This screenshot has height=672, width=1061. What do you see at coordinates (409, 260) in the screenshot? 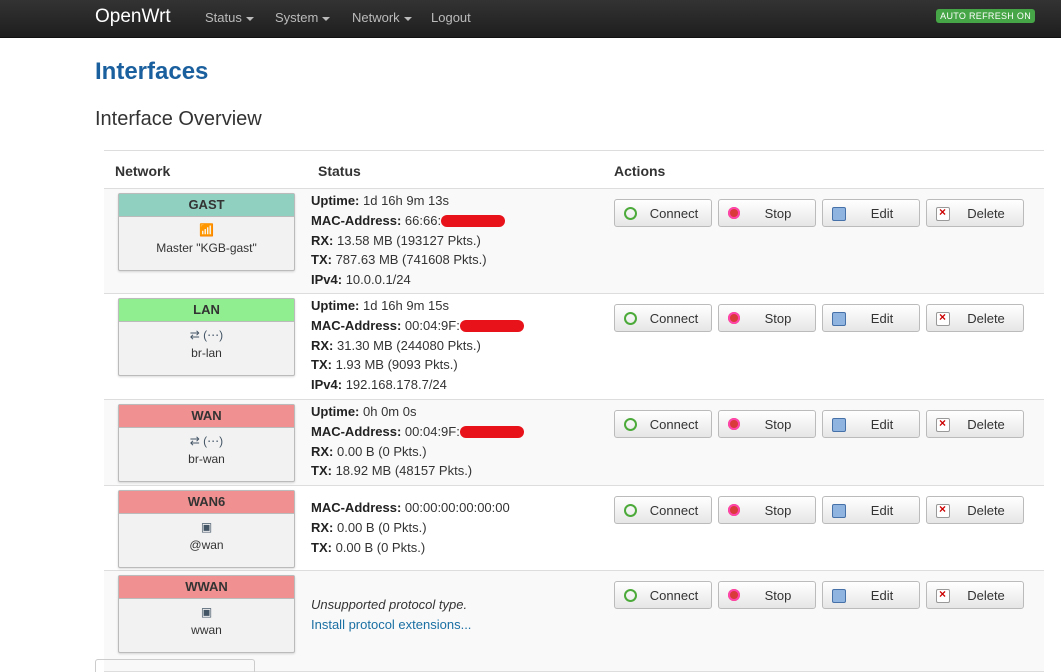
I see `status-value: 787.63 MB (741608 Pkts.)` at bounding box center [409, 260].